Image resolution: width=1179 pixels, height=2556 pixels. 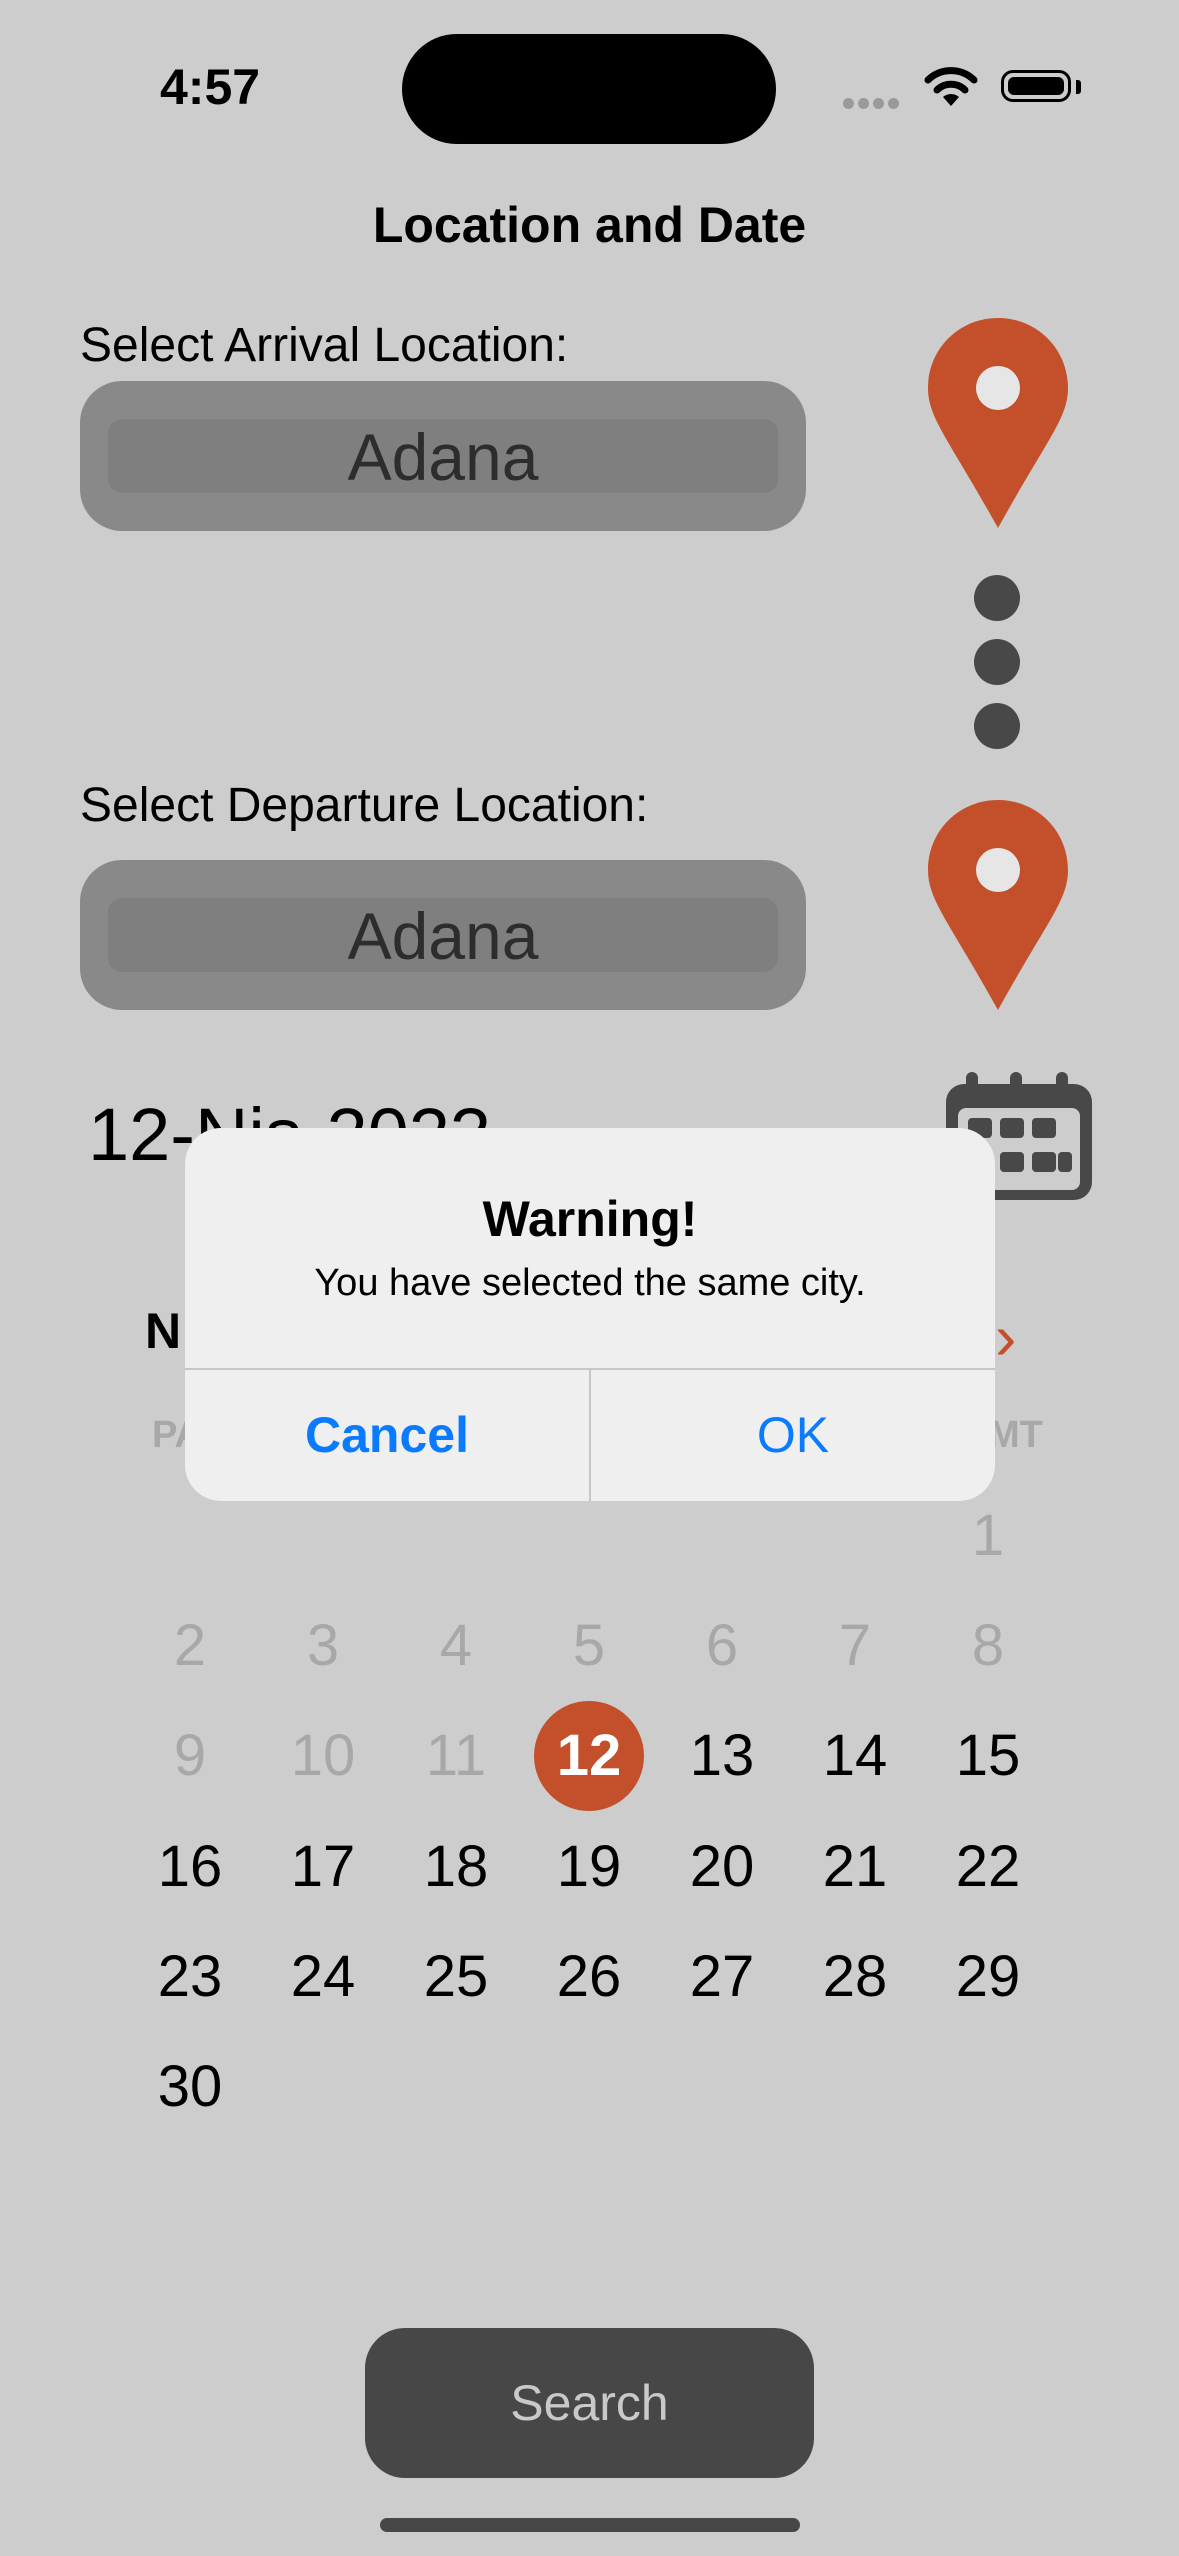 I want to click on search-button: Search, so click(x=589, y=2403).